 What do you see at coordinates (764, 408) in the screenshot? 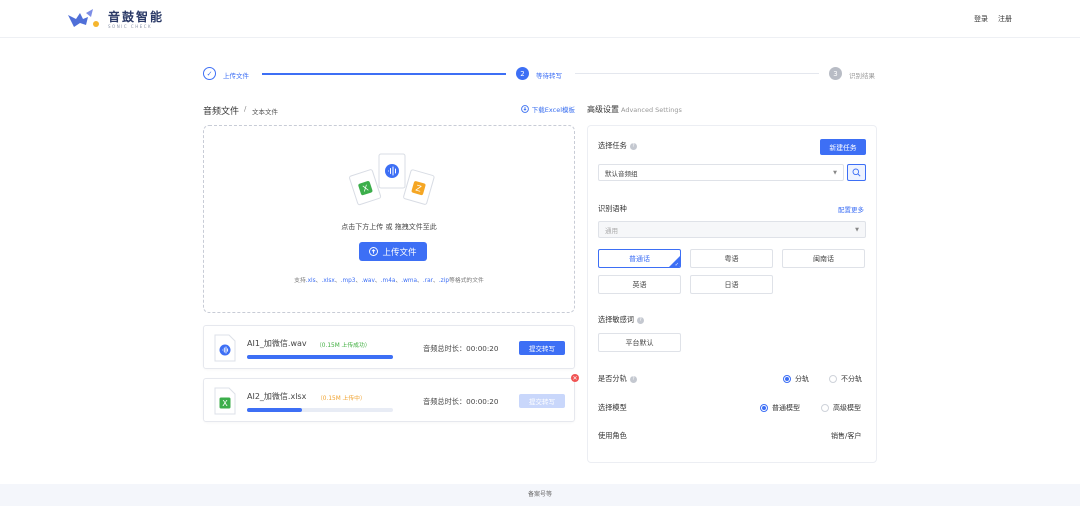
I see `radio-checked-icon` at bounding box center [764, 408].